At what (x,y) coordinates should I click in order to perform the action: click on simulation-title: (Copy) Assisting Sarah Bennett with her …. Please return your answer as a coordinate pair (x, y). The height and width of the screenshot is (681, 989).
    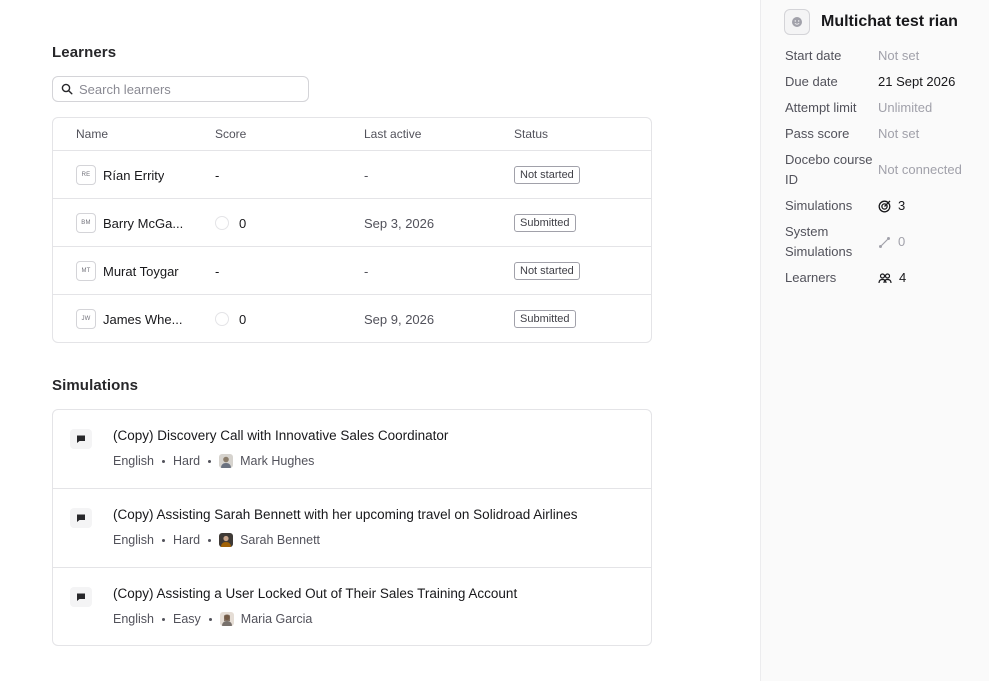
    Looking at the image, I should click on (345, 514).